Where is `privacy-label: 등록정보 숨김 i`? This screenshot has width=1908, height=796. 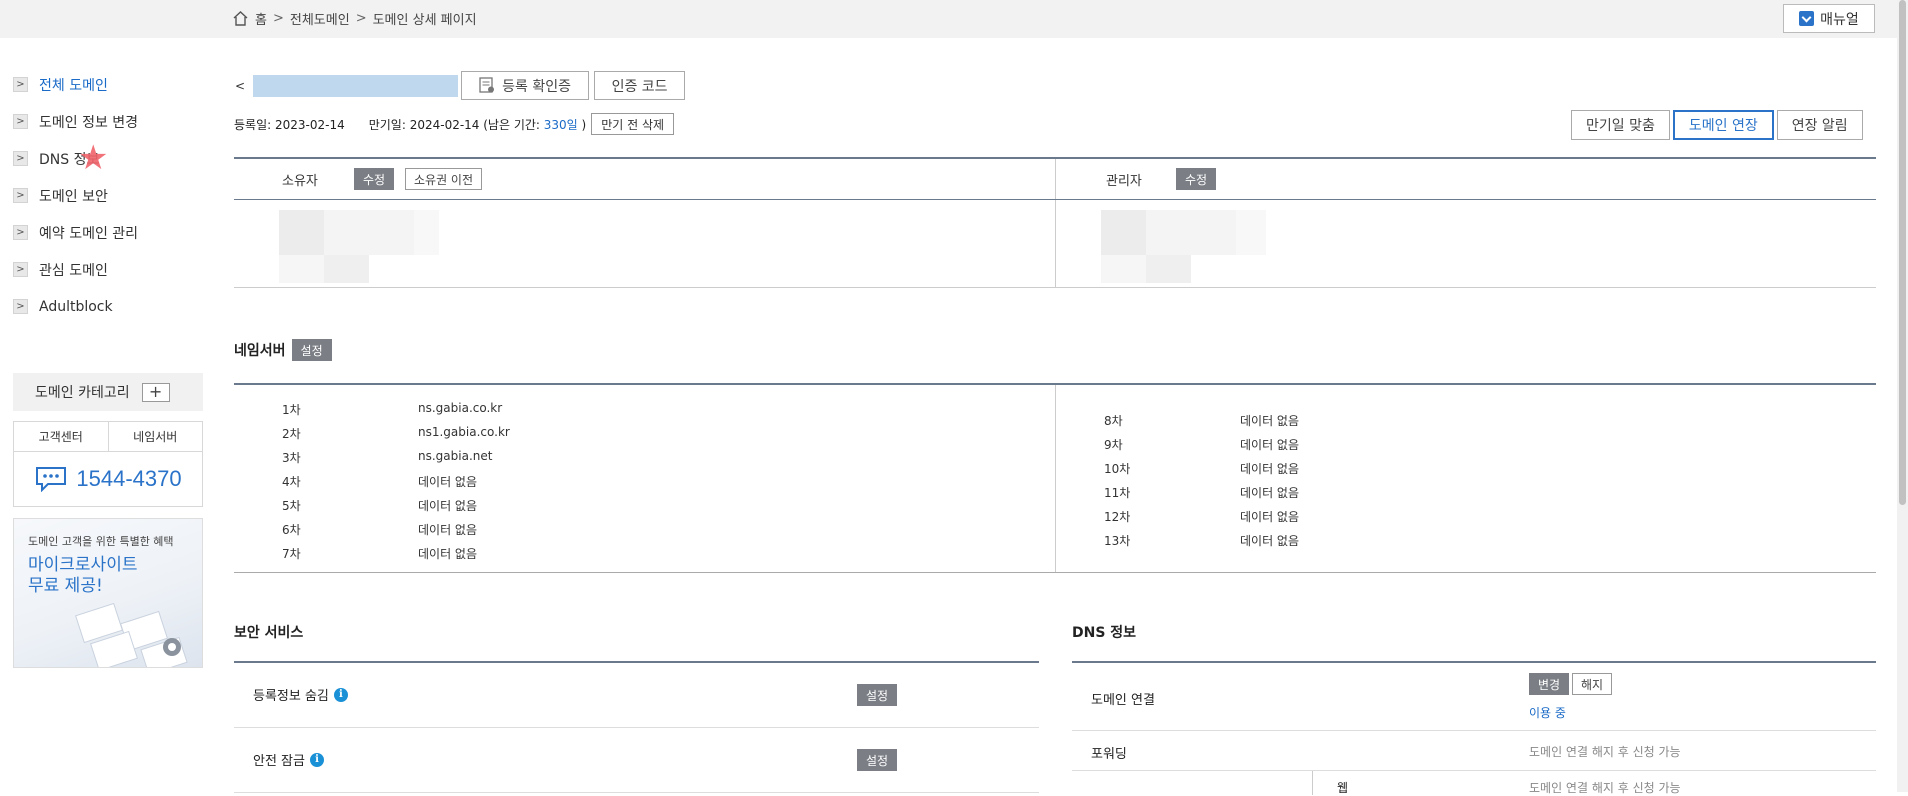 privacy-label: 등록정보 숨김 i is located at coordinates (300, 694).